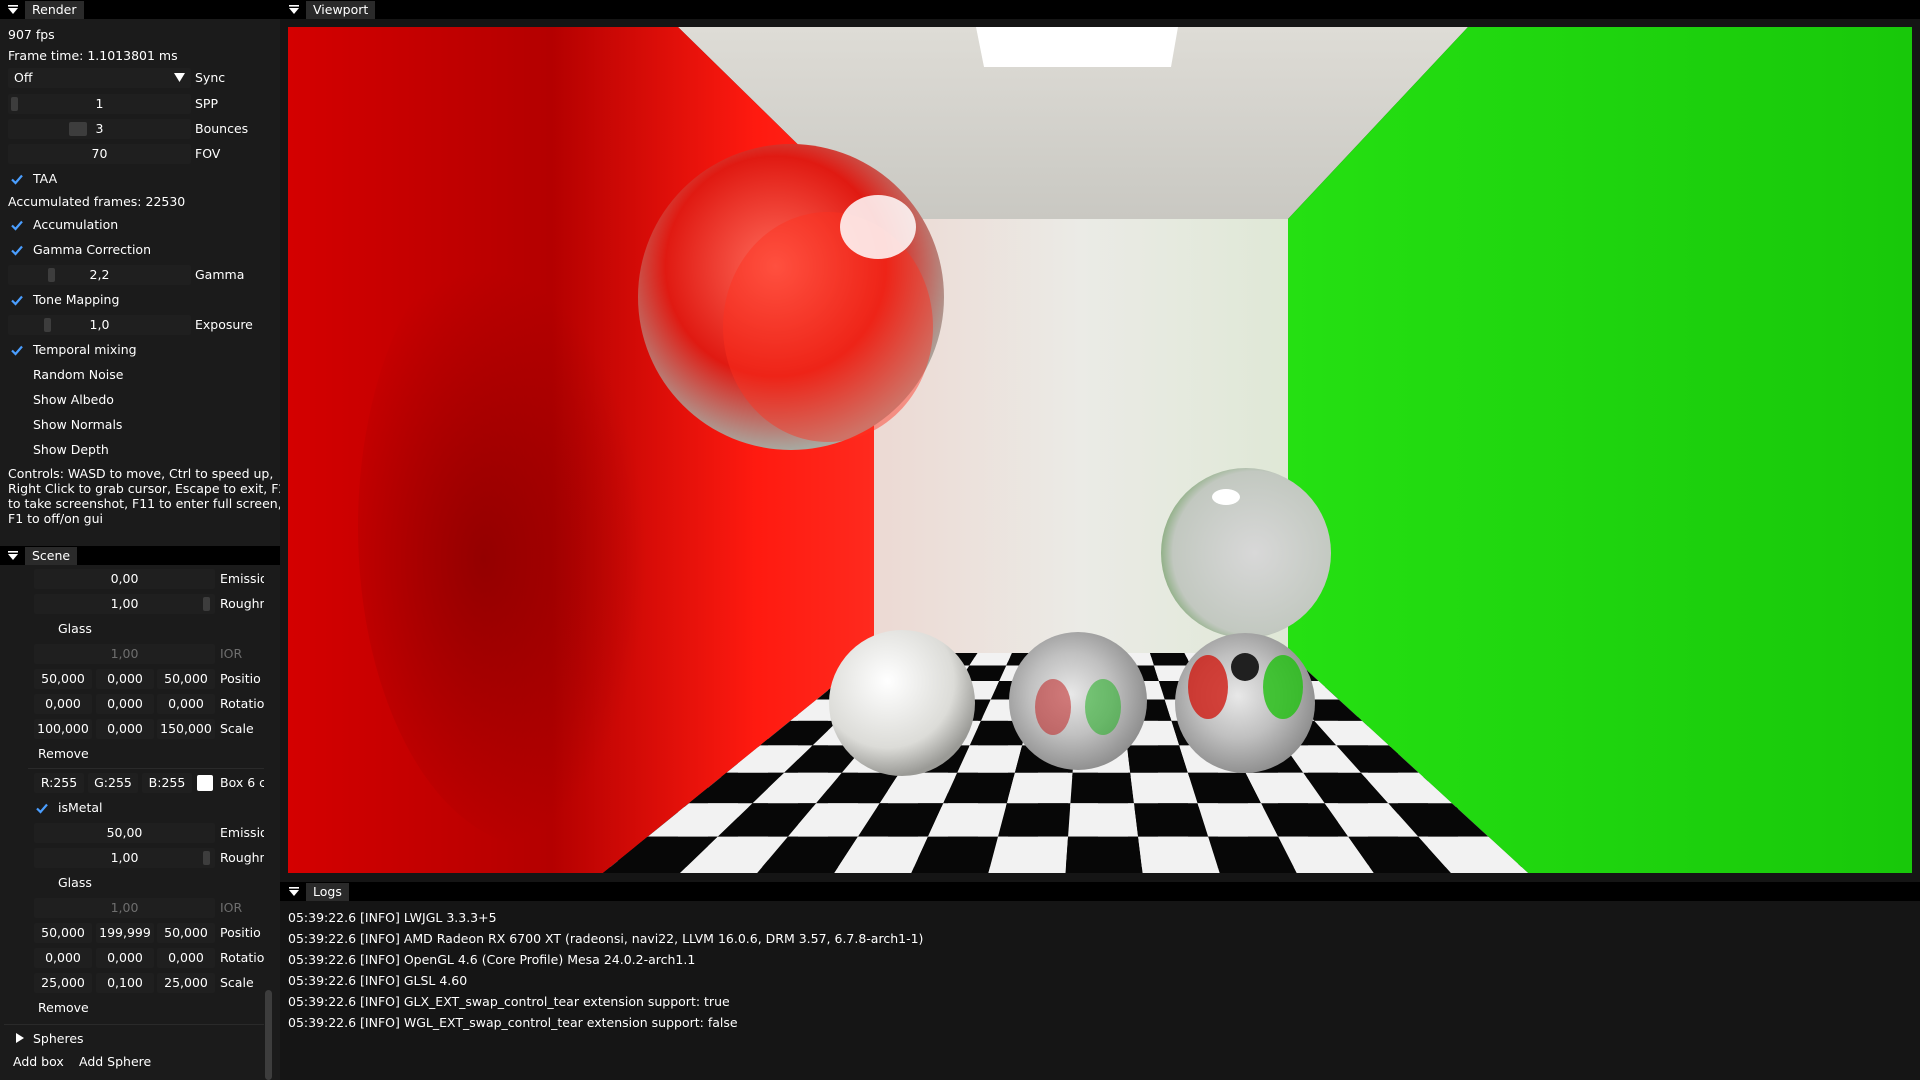 This screenshot has width=1920, height=1080. Describe the element at coordinates (63, 1008) in the screenshot. I see `box6-remove-button: Remove` at that location.